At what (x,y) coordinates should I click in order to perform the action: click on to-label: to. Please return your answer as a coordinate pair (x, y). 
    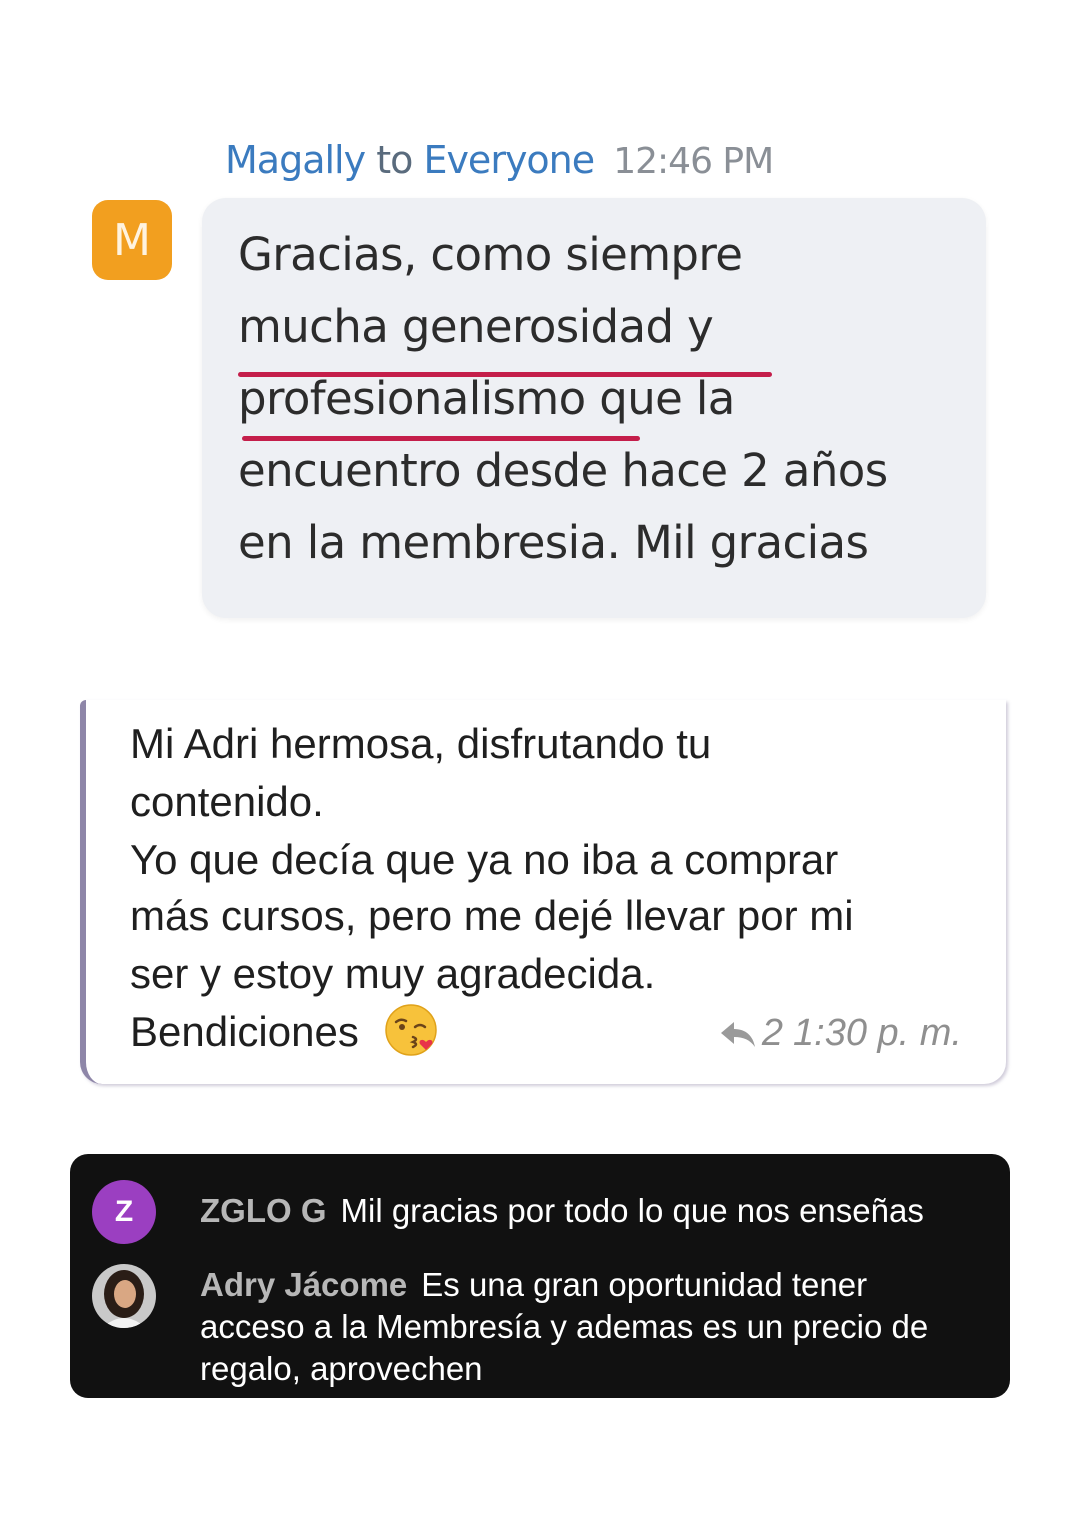
    Looking at the image, I should click on (394, 160).